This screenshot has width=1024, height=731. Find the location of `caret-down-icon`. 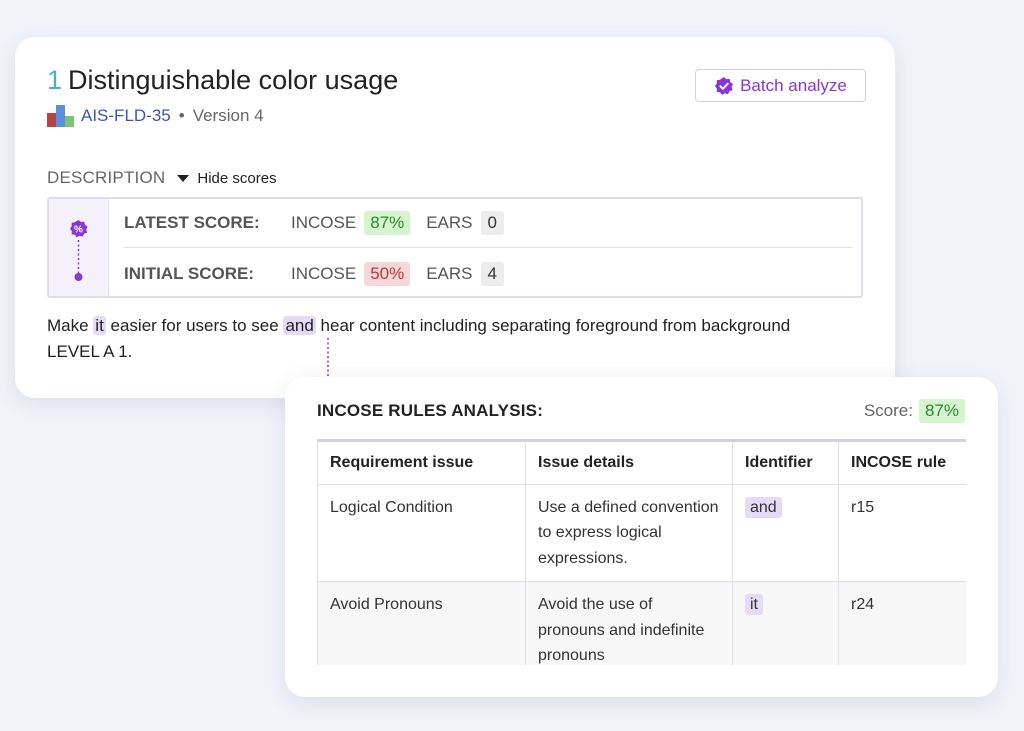

caret-down-icon is located at coordinates (183, 178).